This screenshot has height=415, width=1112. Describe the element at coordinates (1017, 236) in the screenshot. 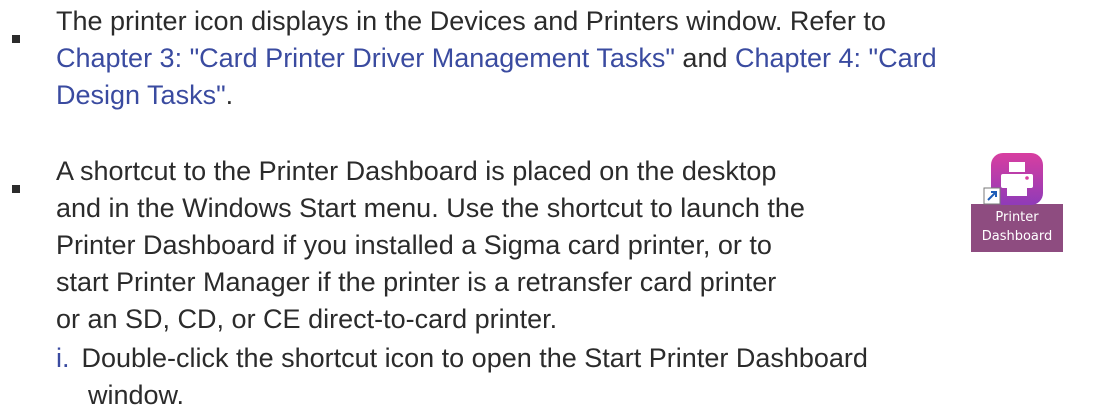

I see `shortcut-label-line-2: Dashboard` at that location.